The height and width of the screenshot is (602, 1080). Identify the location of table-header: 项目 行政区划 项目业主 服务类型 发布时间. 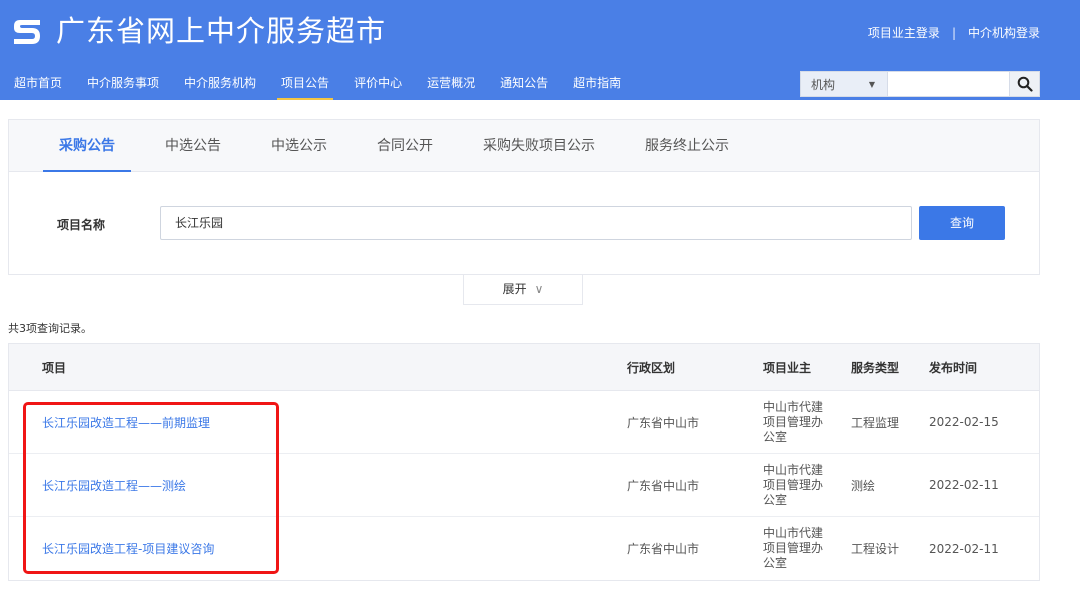
(524, 367).